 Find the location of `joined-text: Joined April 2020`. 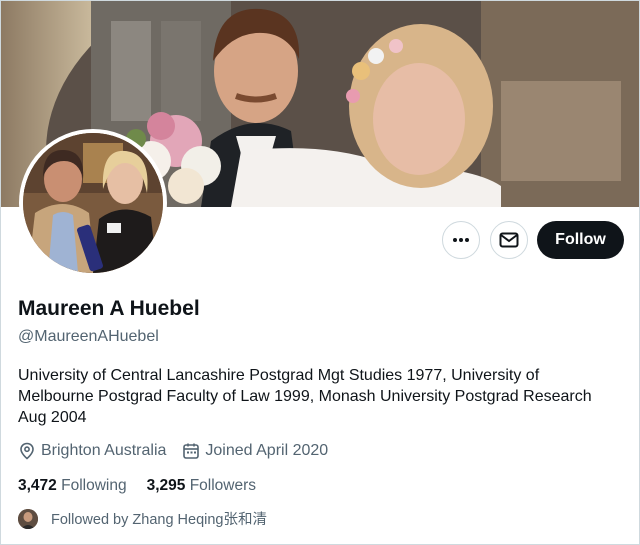

joined-text: Joined April 2020 is located at coordinates (267, 450).